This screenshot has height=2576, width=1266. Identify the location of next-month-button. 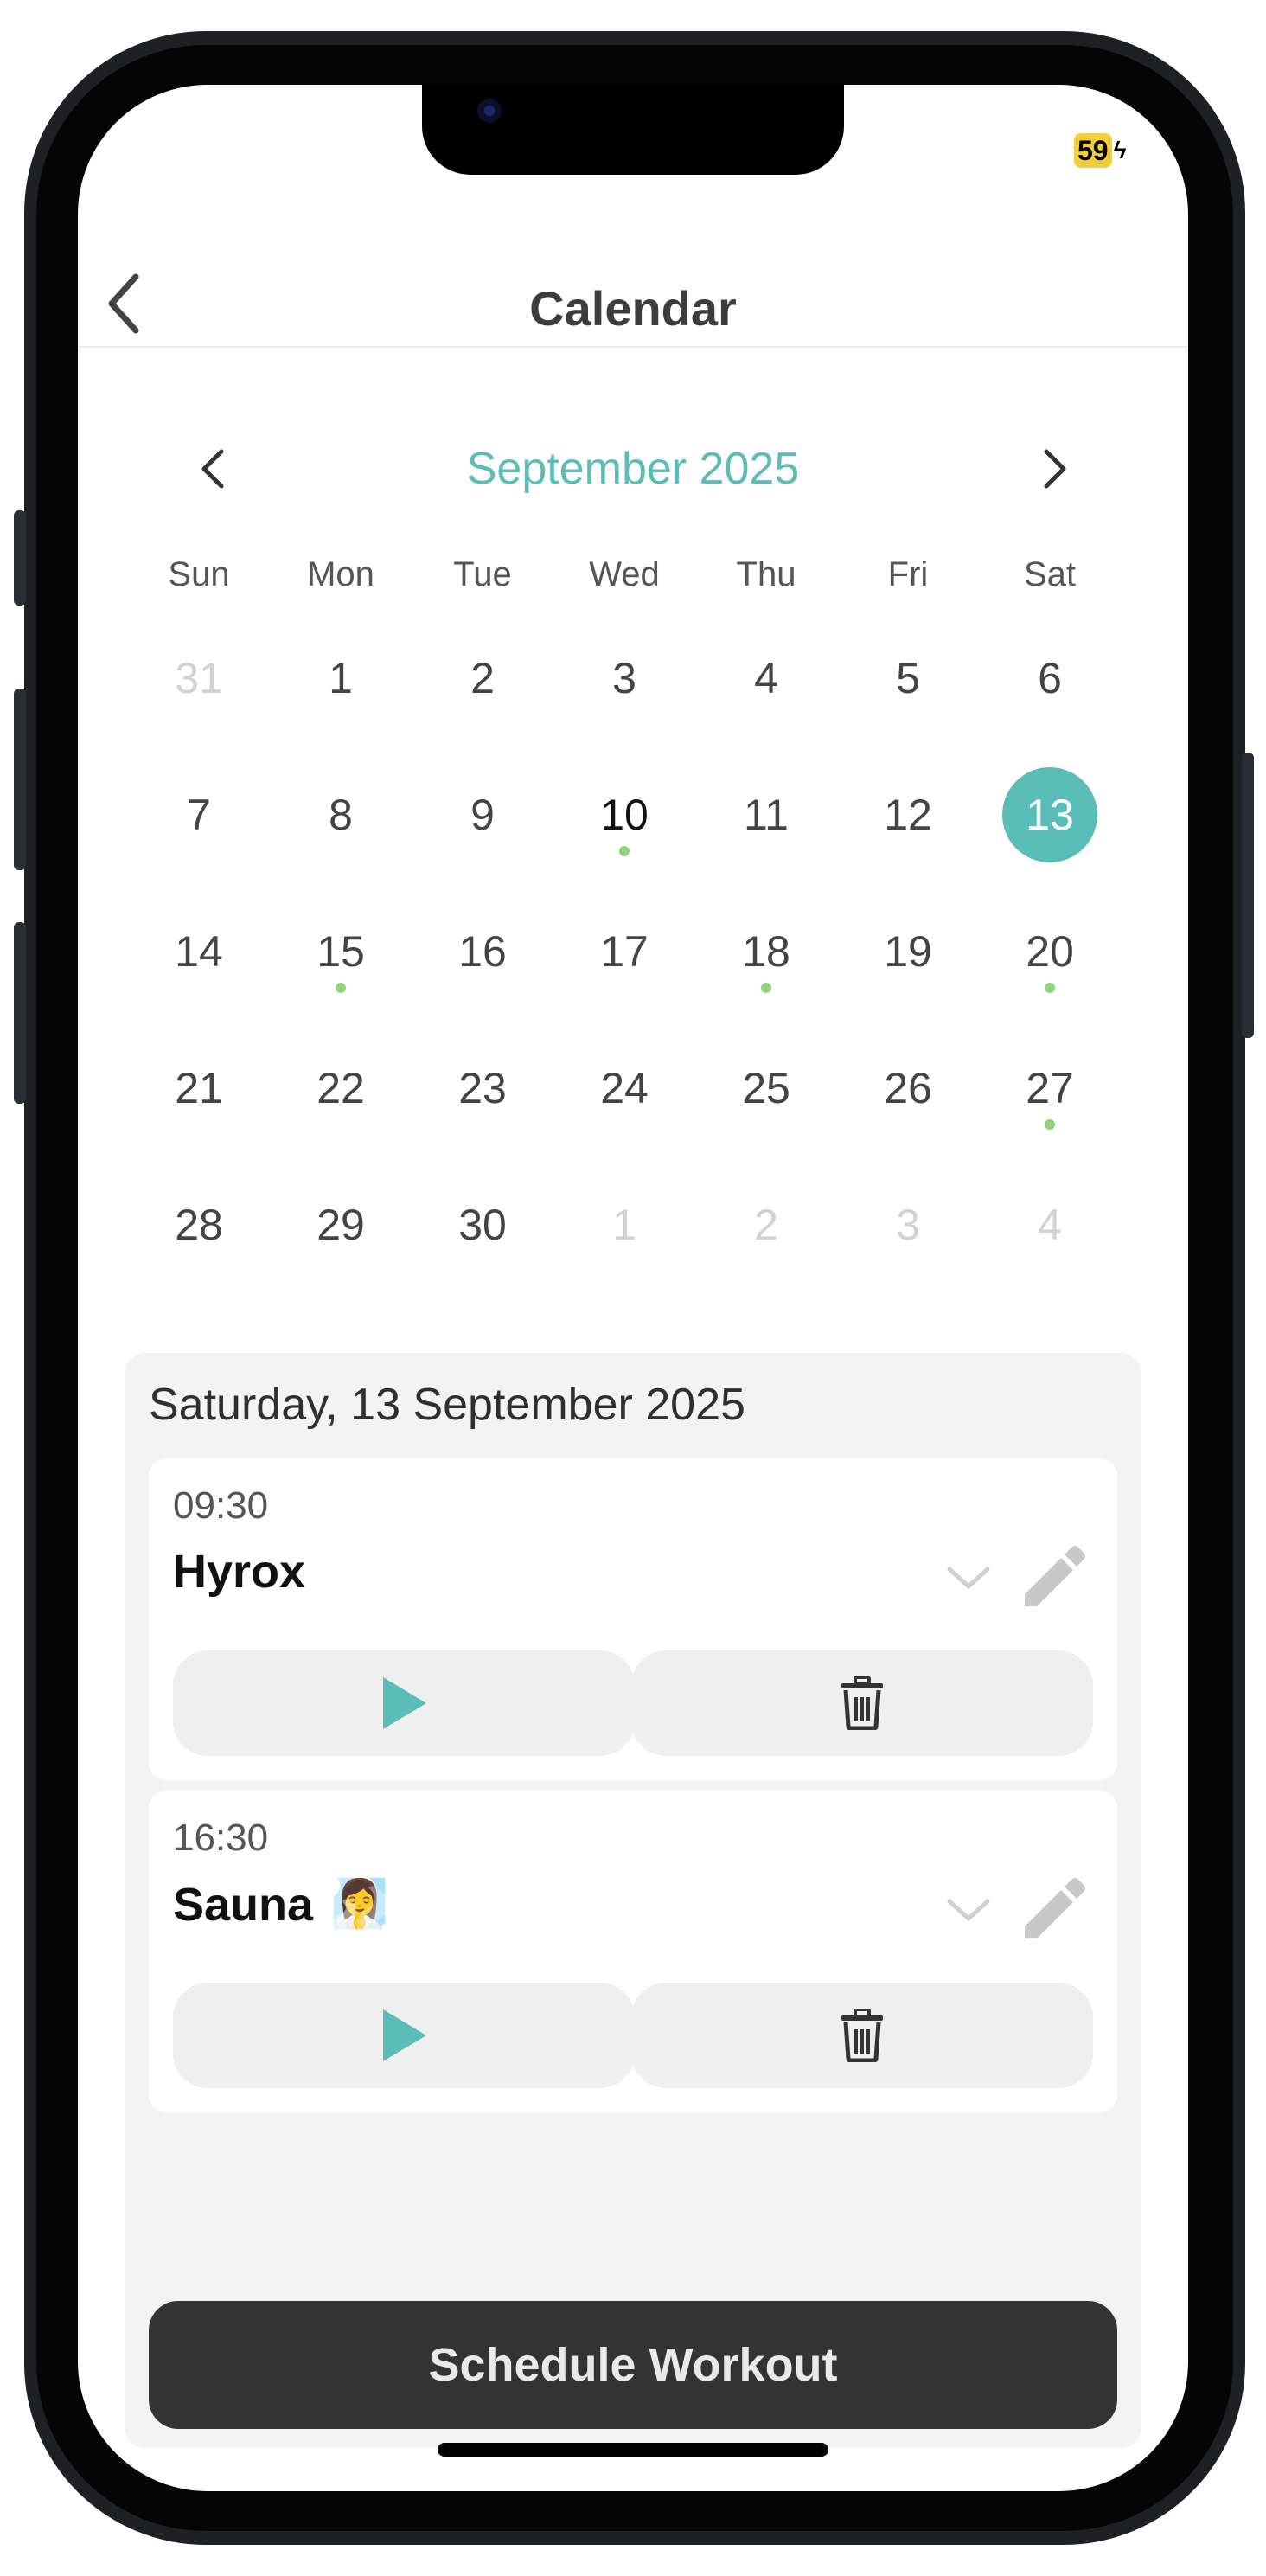
(1055, 469).